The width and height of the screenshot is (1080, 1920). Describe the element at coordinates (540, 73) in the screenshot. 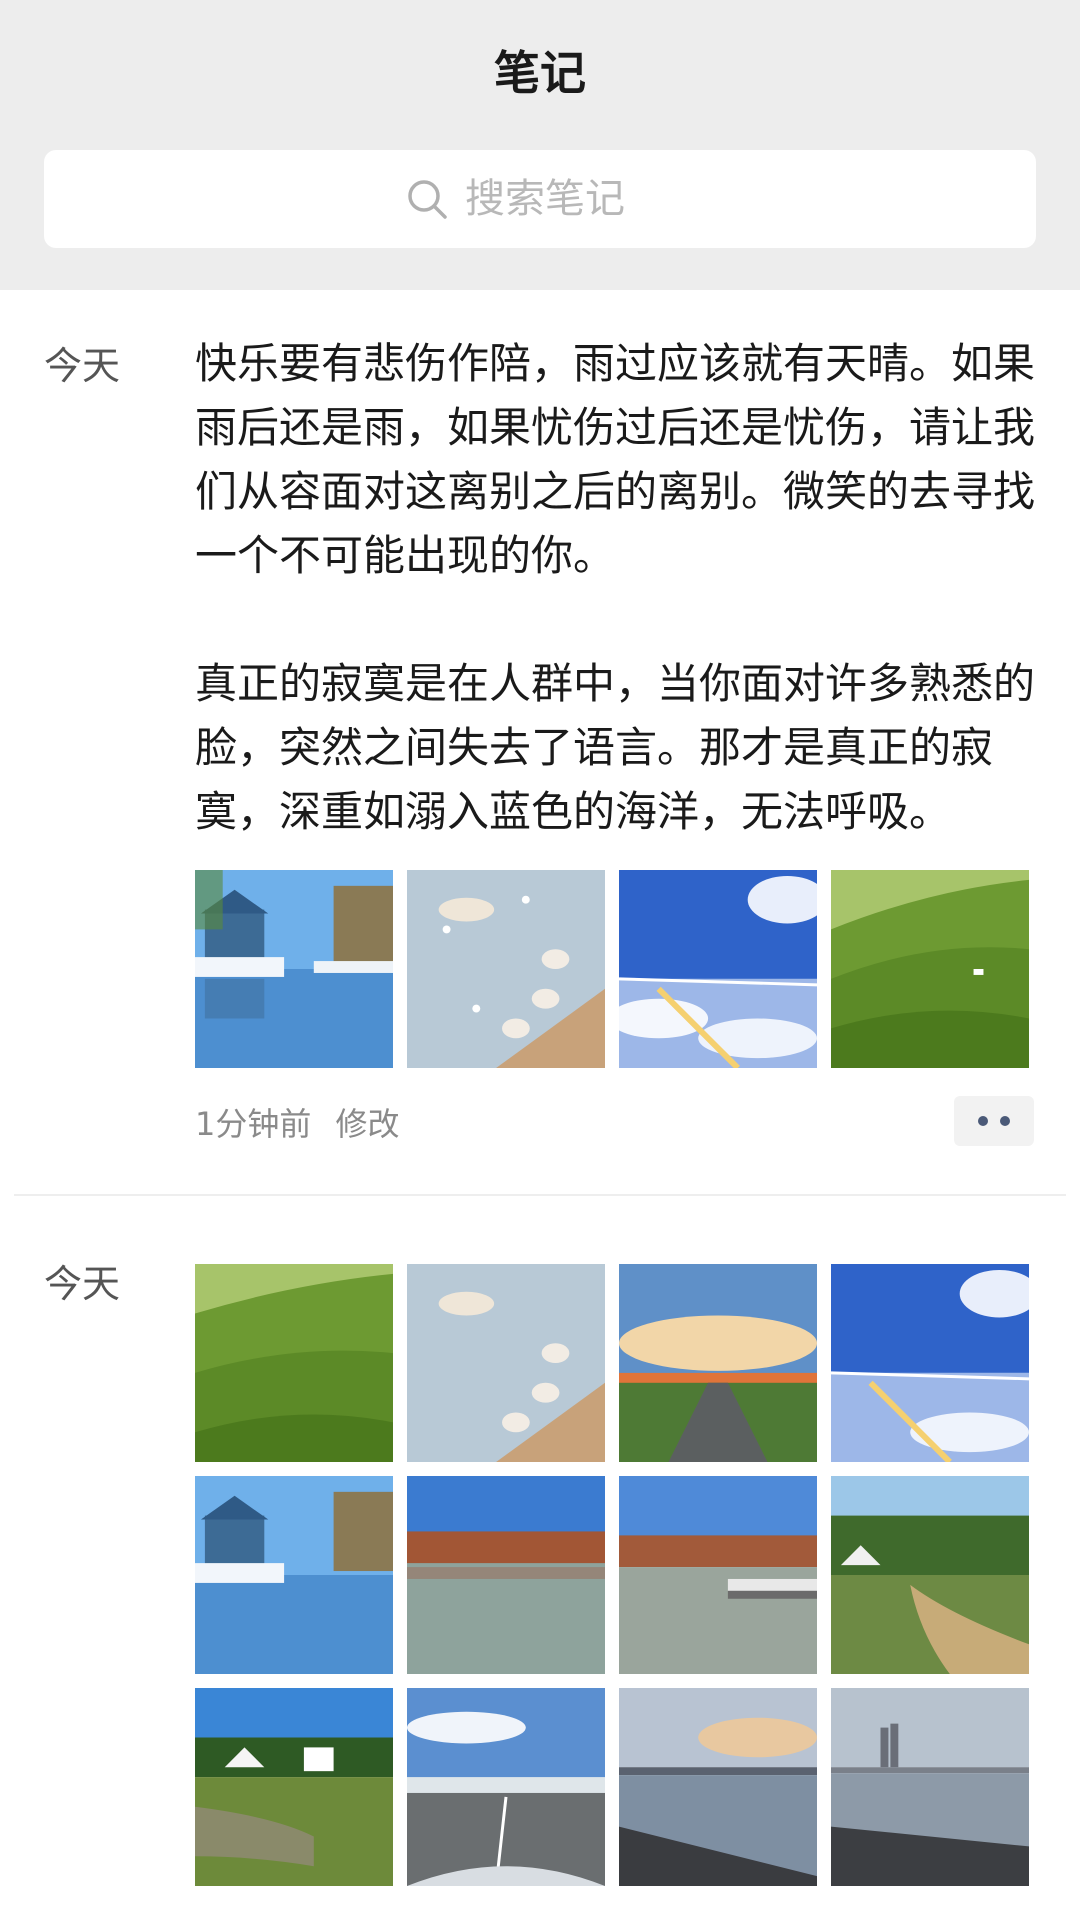

I see `page-title: 笔记` at that location.